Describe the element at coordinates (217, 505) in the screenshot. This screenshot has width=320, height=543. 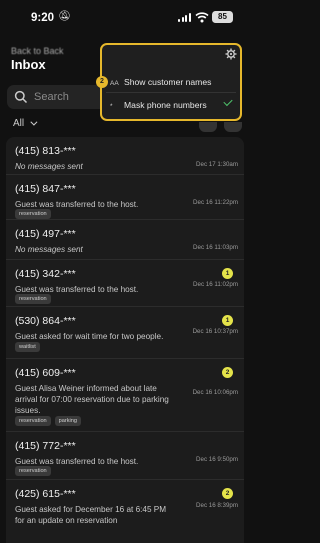
I see `conversation-timestamp: Dec 16 8:39pm` at that location.